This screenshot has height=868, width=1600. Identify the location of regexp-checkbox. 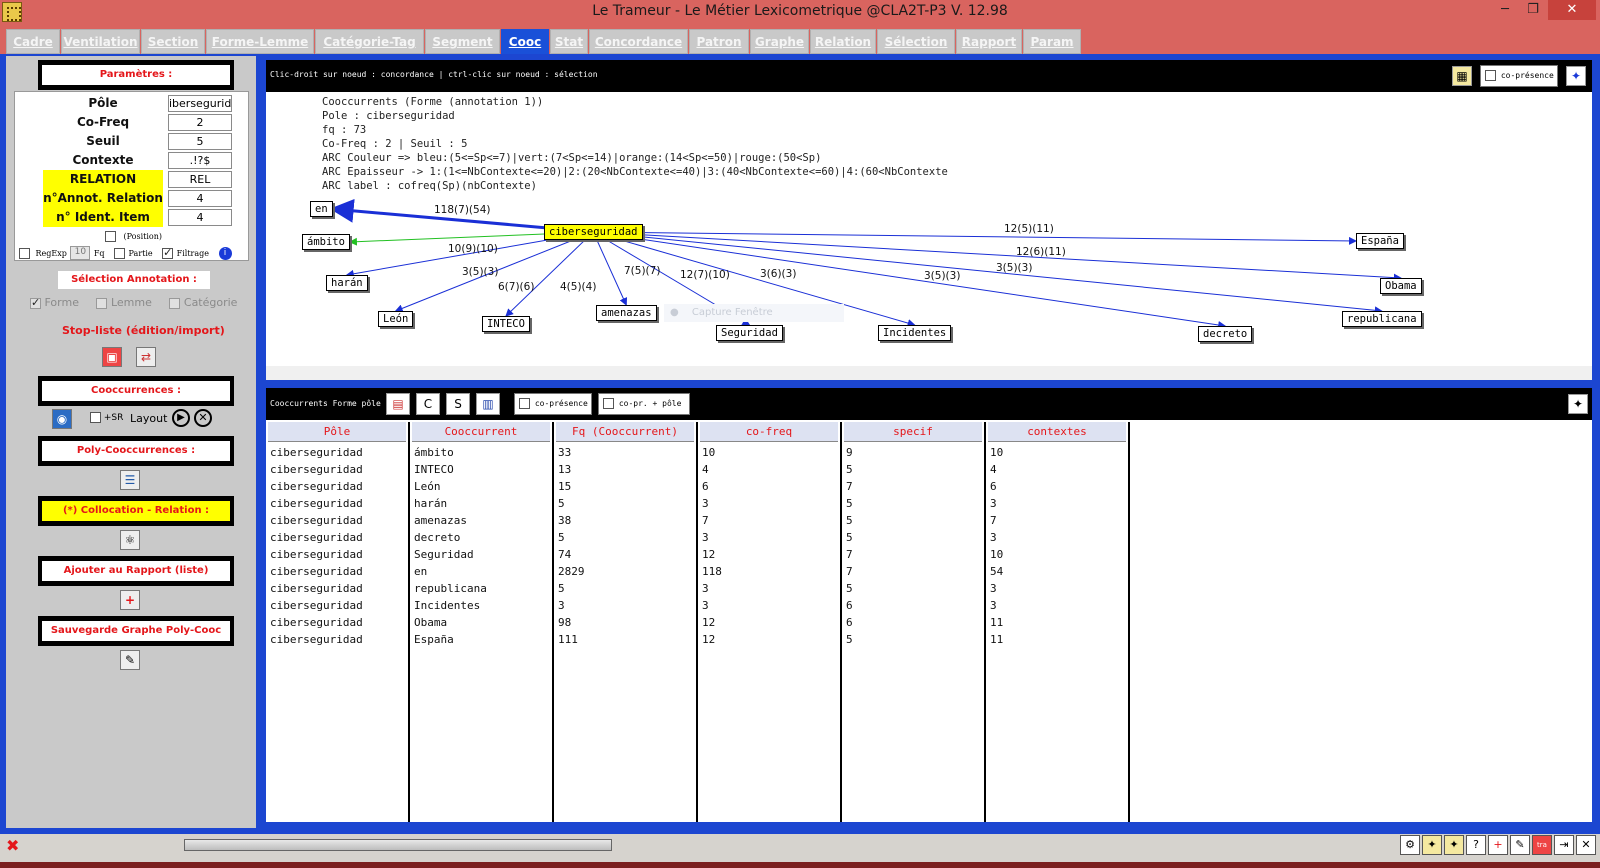
(24, 253).